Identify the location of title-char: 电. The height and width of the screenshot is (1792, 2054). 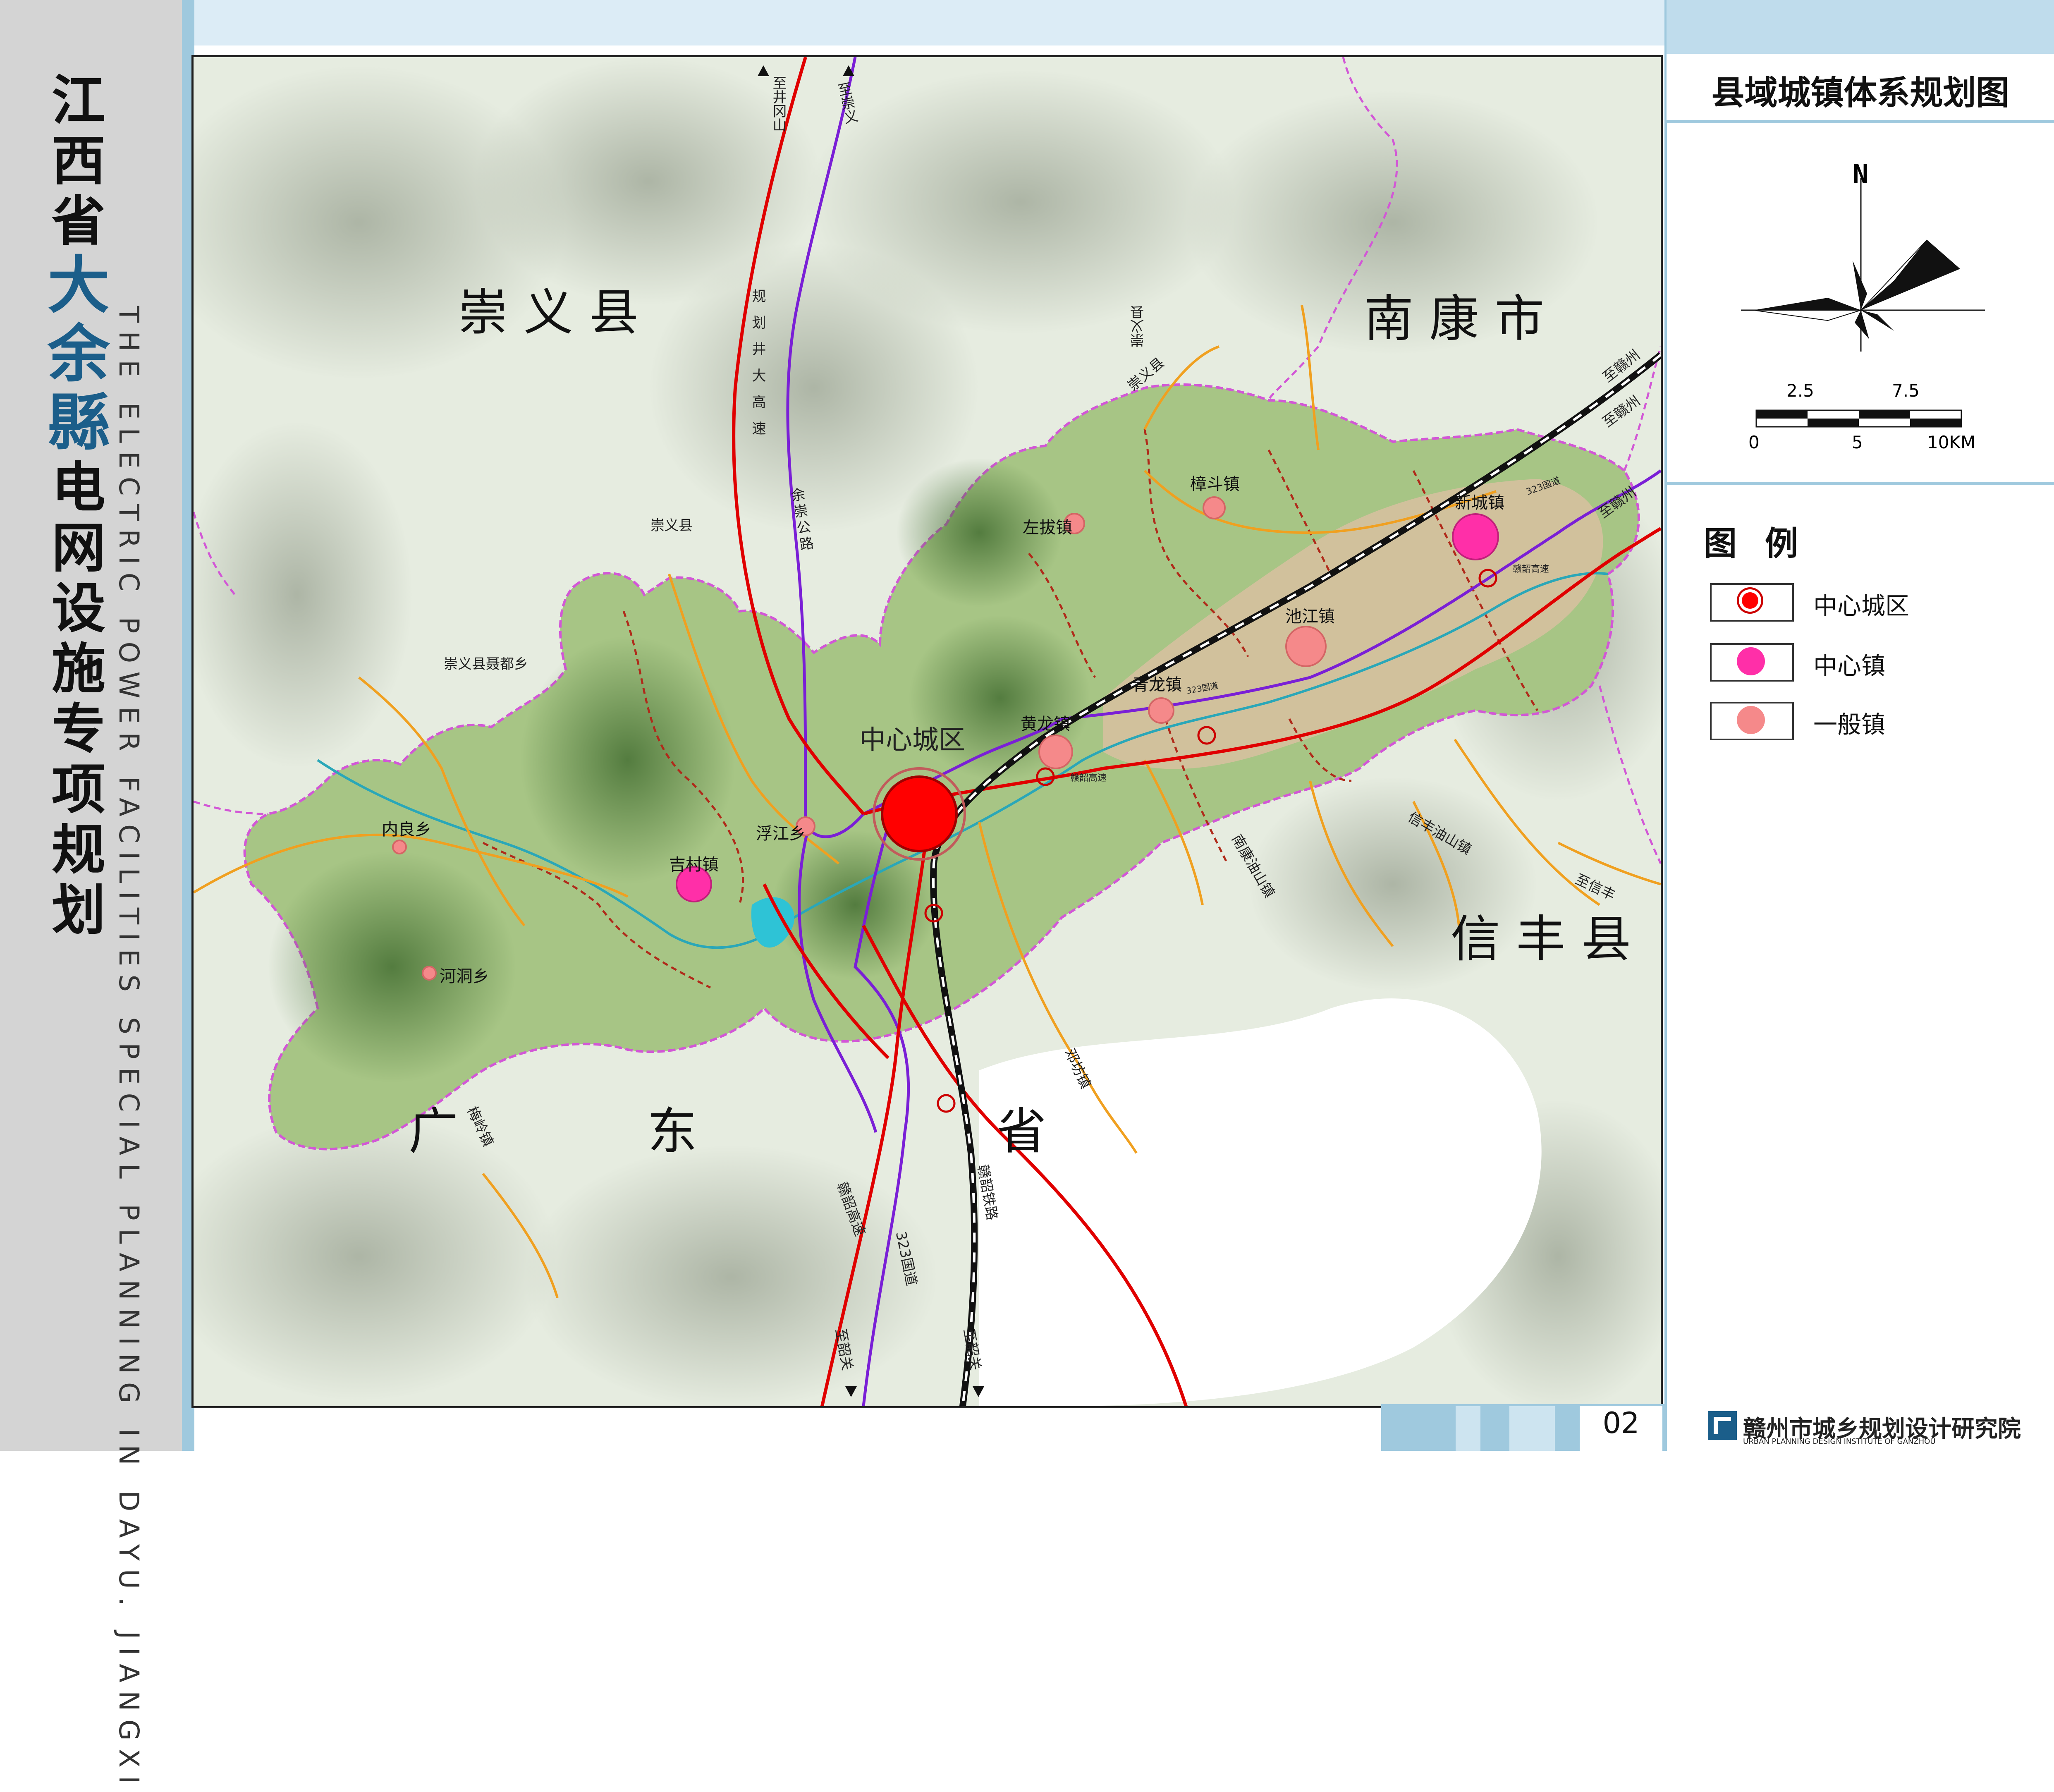
(78, 488).